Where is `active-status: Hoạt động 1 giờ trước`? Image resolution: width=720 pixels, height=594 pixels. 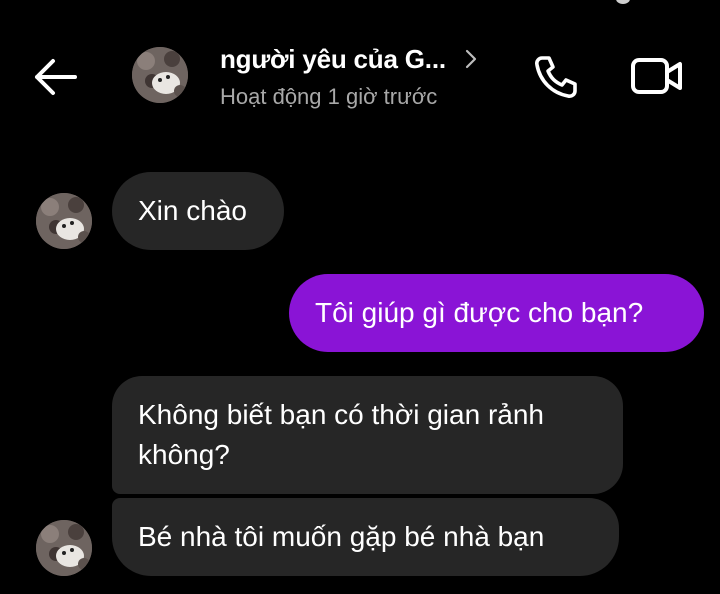
active-status: Hoạt động 1 giờ trước is located at coordinates (329, 96).